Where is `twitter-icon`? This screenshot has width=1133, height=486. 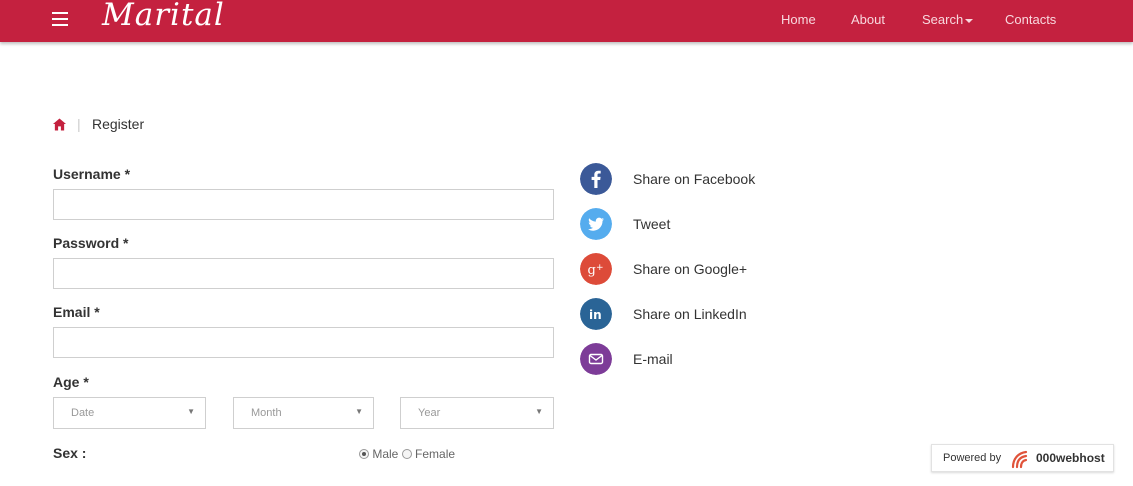 twitter-icon is located at coordinates (596, 224).